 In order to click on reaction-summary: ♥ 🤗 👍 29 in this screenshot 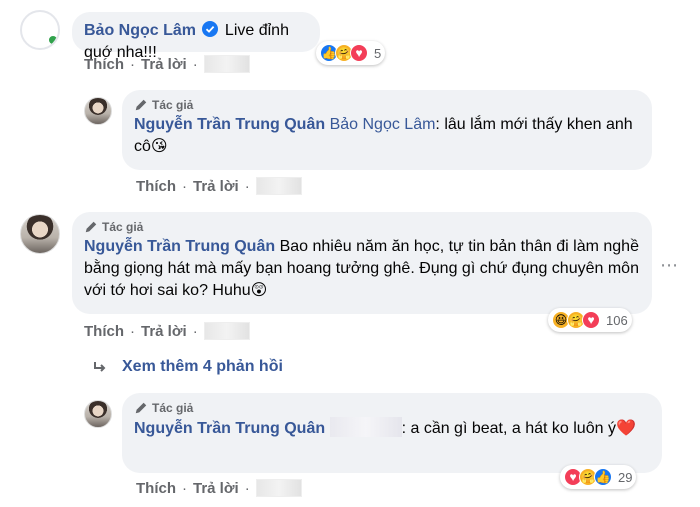, I will do `click(598, 477)`.